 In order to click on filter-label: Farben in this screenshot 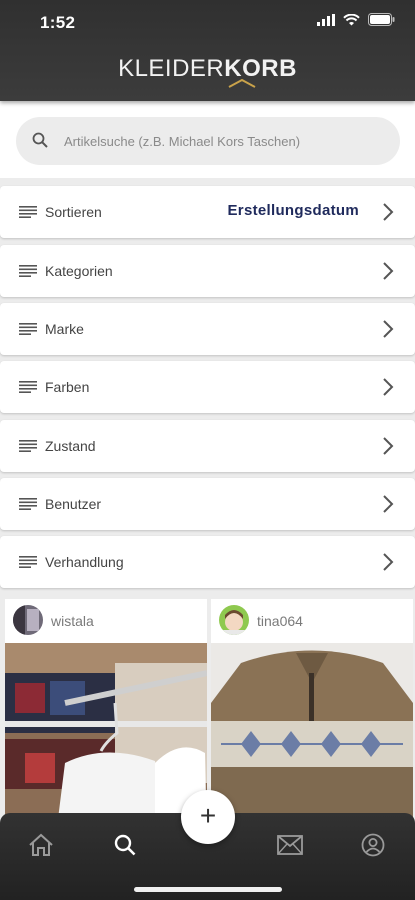, I will do `click(67, 387)`.